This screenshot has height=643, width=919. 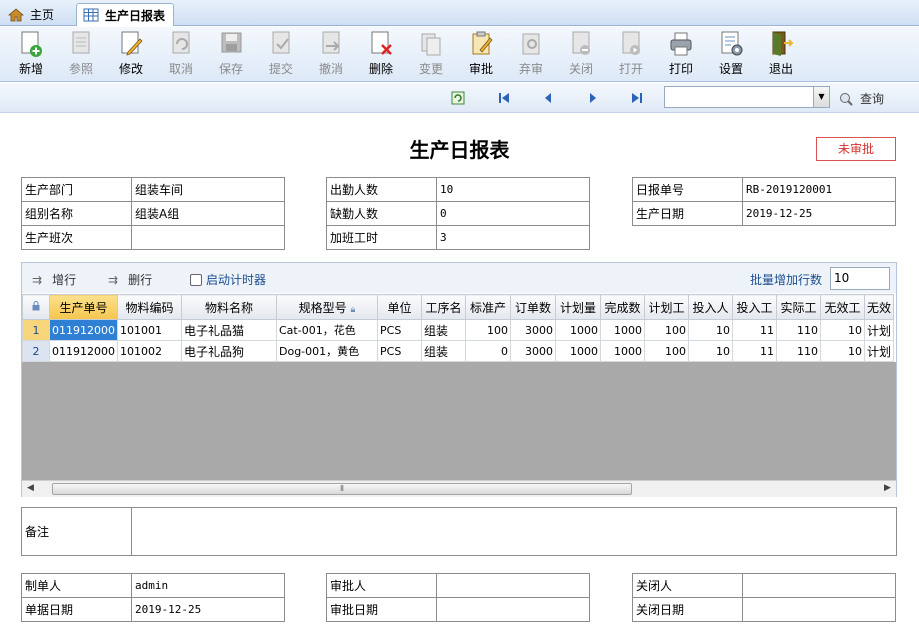 What do you see at coordinates (504, 98) in the screenshot?
I see `first-record-icon` at bounding box center [504, 98].